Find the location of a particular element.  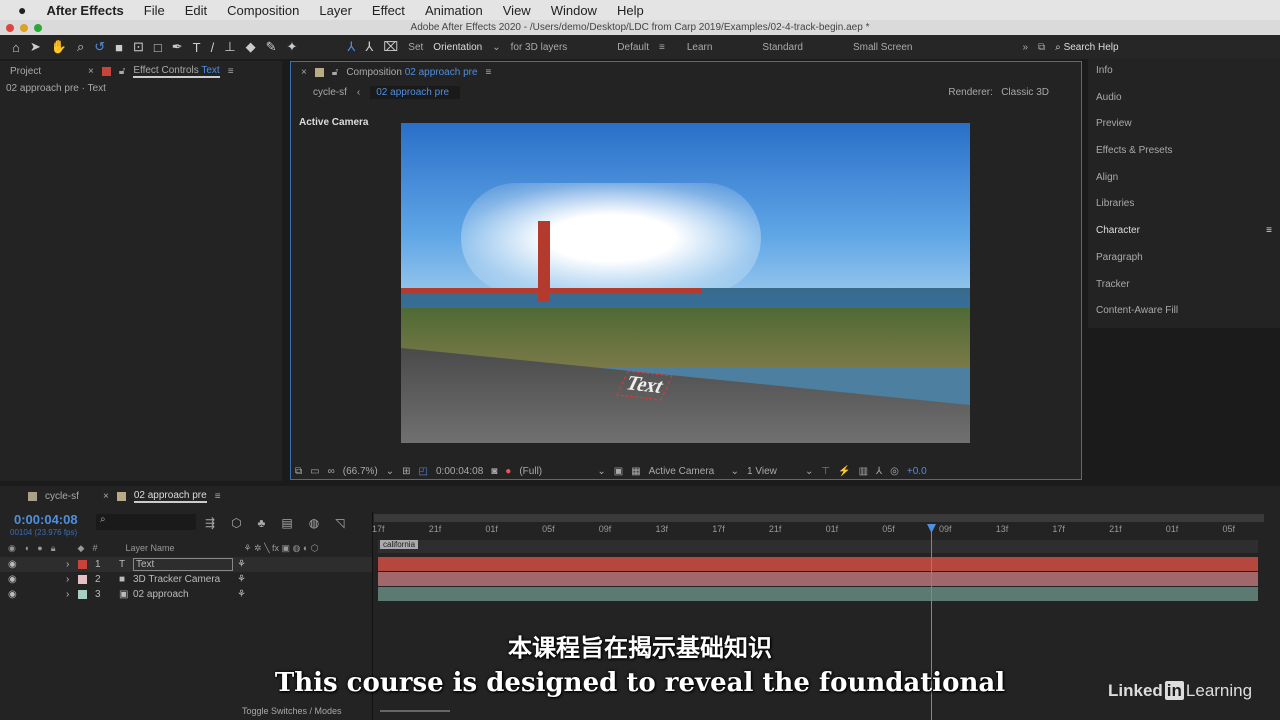

zoom-dropdown: (66.7%) is located at coordinates (360, 471).